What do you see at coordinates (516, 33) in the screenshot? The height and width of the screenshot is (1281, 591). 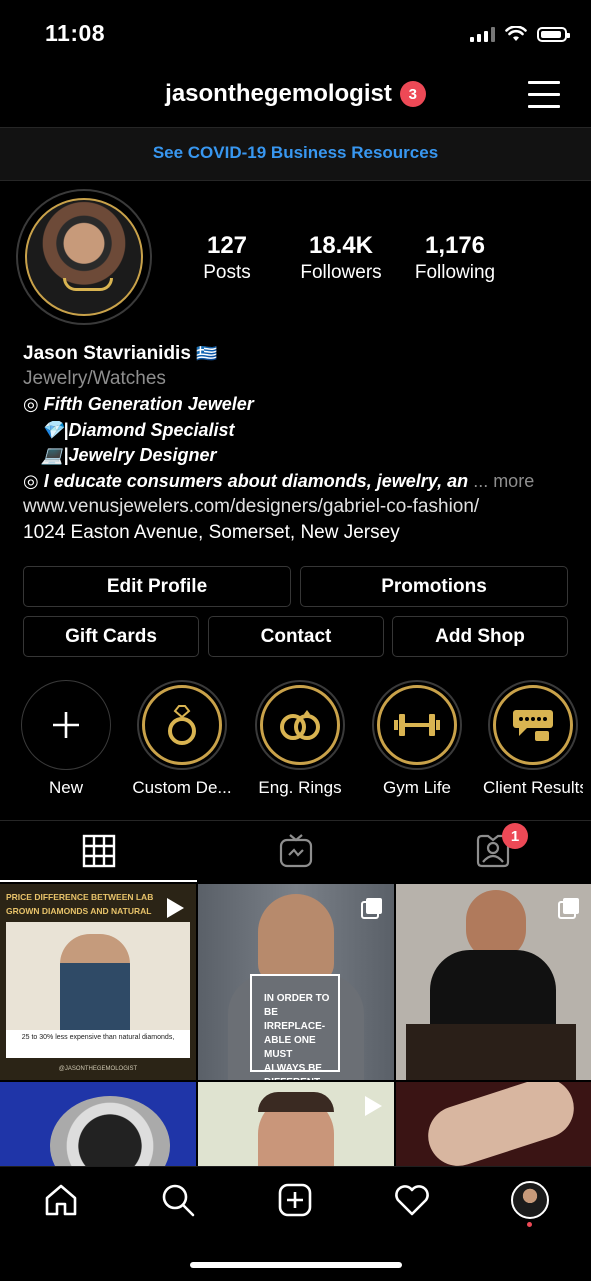 I see `wifi-icon` at bounding box center [516, 33].